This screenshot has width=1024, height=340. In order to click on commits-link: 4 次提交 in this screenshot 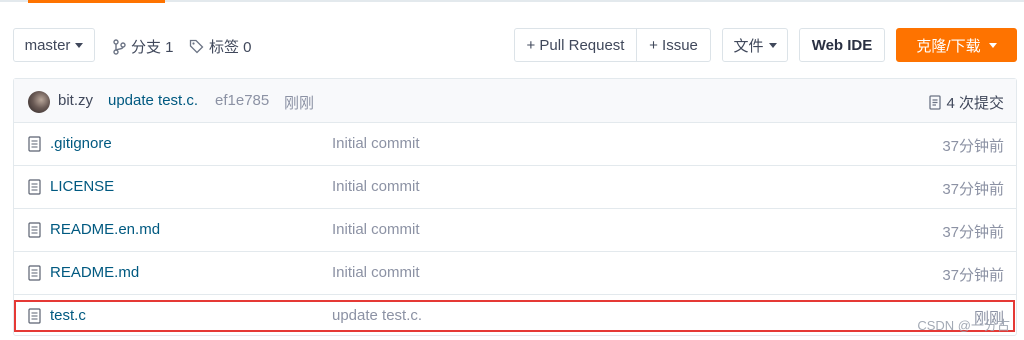, I will do `click(966, 102)`.